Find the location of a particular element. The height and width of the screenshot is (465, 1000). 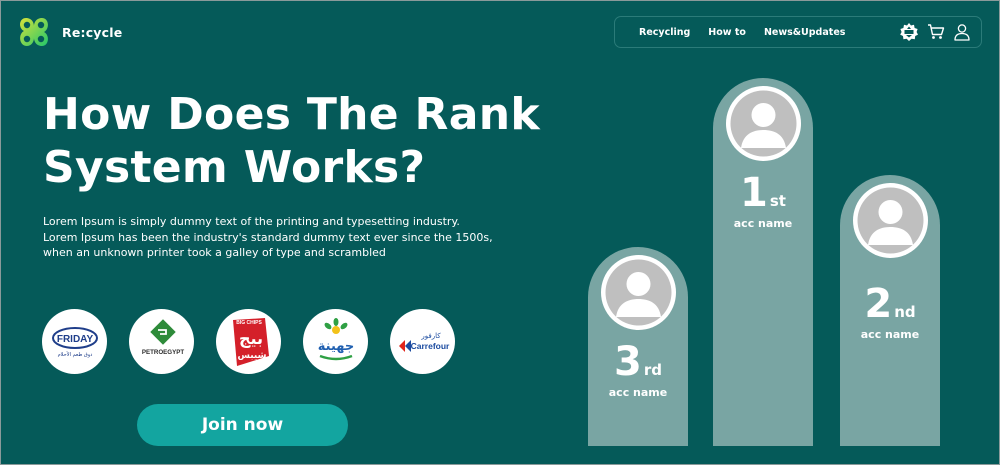

avatar-second is located at coordinates (890, 220).